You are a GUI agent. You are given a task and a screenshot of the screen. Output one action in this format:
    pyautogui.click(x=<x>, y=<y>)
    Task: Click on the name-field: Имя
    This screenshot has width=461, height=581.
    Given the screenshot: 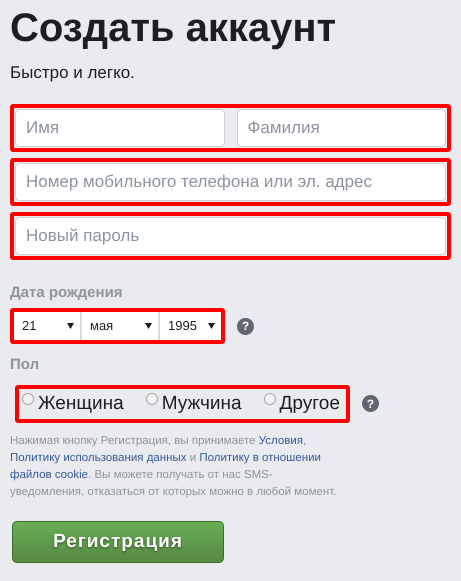 What is the action you would take?
    pyautogui.click(x=119, y=127)
    